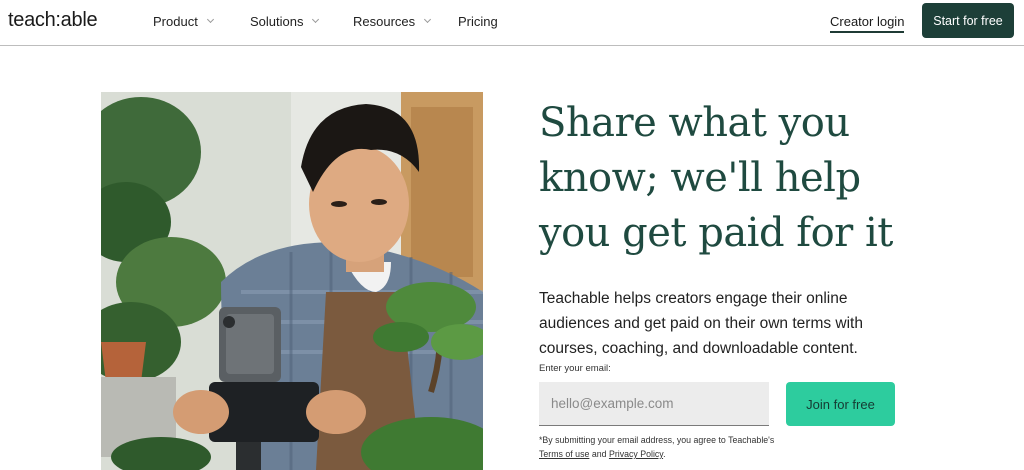 The image size is (1024, 470). I want to click on email-label: Enter your email:, so click(575, 368).